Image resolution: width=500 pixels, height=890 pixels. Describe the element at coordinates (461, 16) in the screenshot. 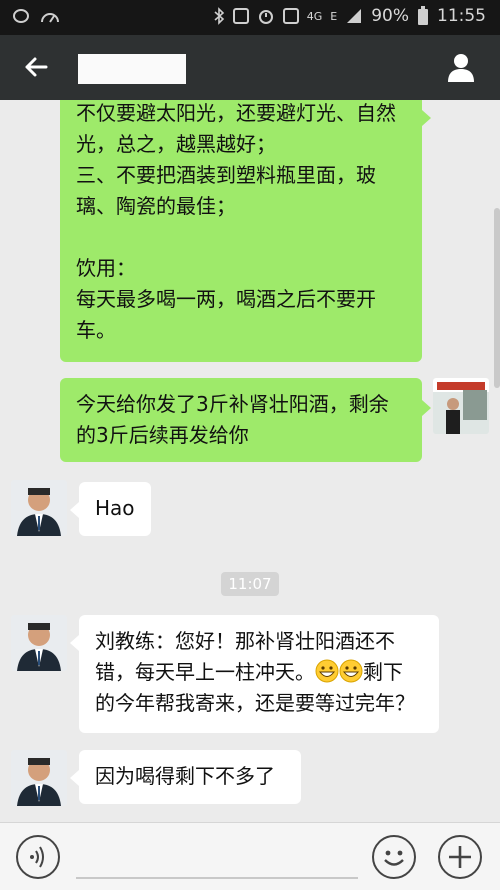

I see `clock: 11:55` at that location.